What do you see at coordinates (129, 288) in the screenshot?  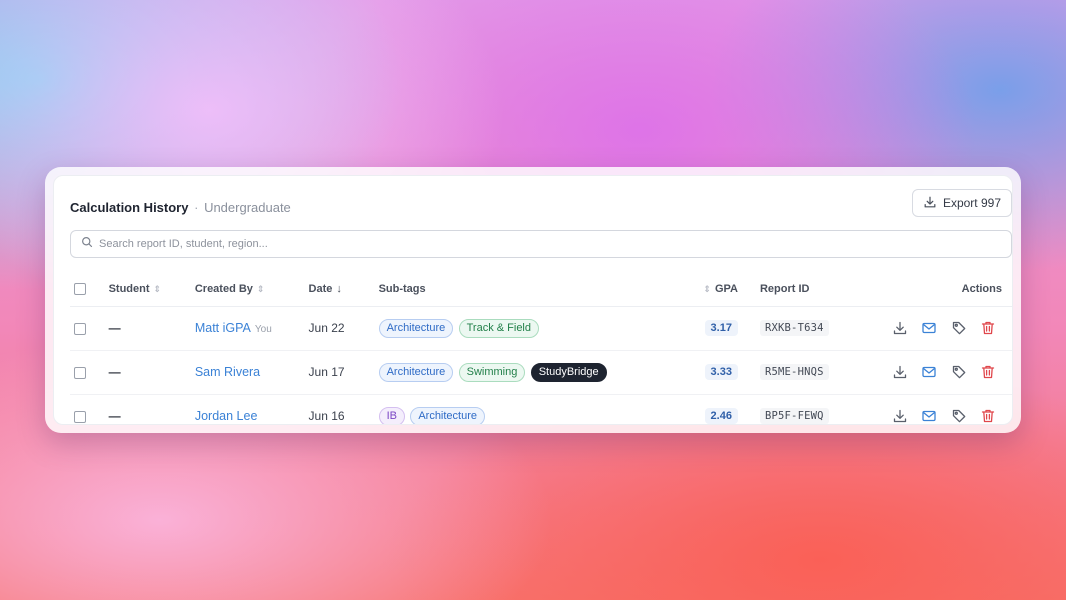 I see `column-student-label: Student` at bounding box center [129, 288].